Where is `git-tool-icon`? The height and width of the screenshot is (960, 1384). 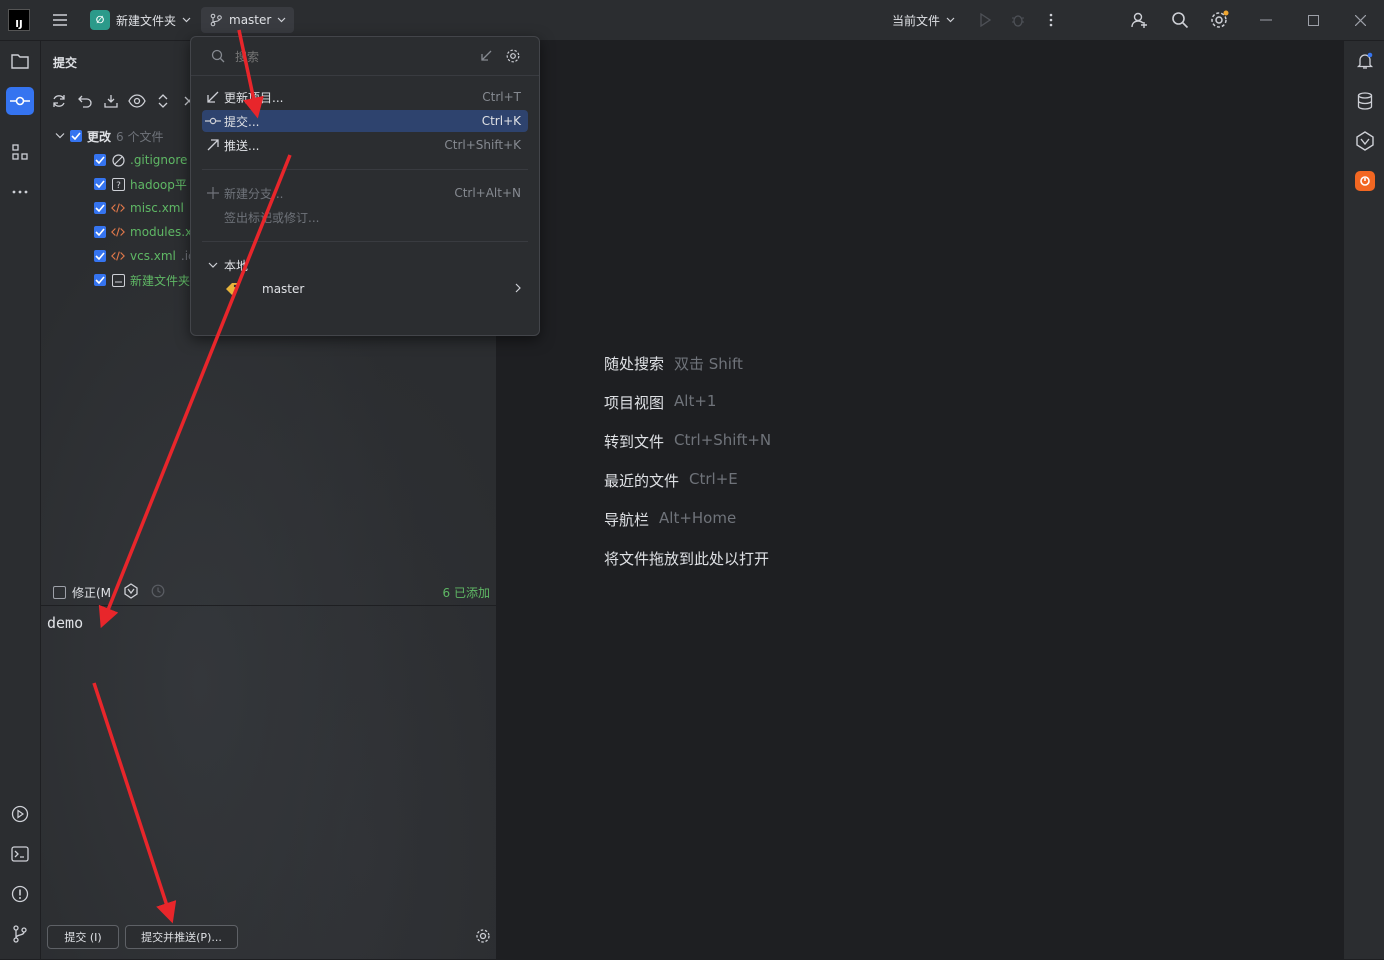 git-tool-icon is located at coordinates (20, 934).